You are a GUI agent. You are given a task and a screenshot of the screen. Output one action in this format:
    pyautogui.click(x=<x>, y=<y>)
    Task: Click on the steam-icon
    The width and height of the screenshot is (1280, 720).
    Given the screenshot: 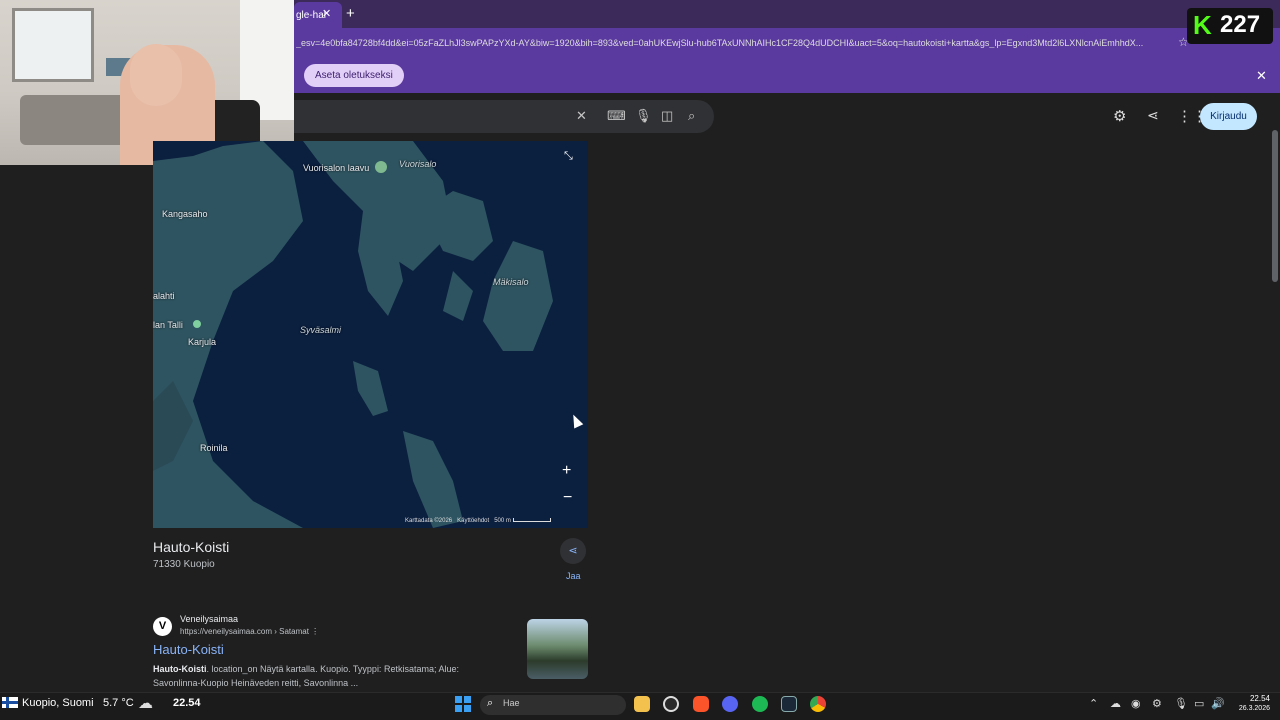 What is the action you would take?
    pyautogui.click(x=789, y=704)
    